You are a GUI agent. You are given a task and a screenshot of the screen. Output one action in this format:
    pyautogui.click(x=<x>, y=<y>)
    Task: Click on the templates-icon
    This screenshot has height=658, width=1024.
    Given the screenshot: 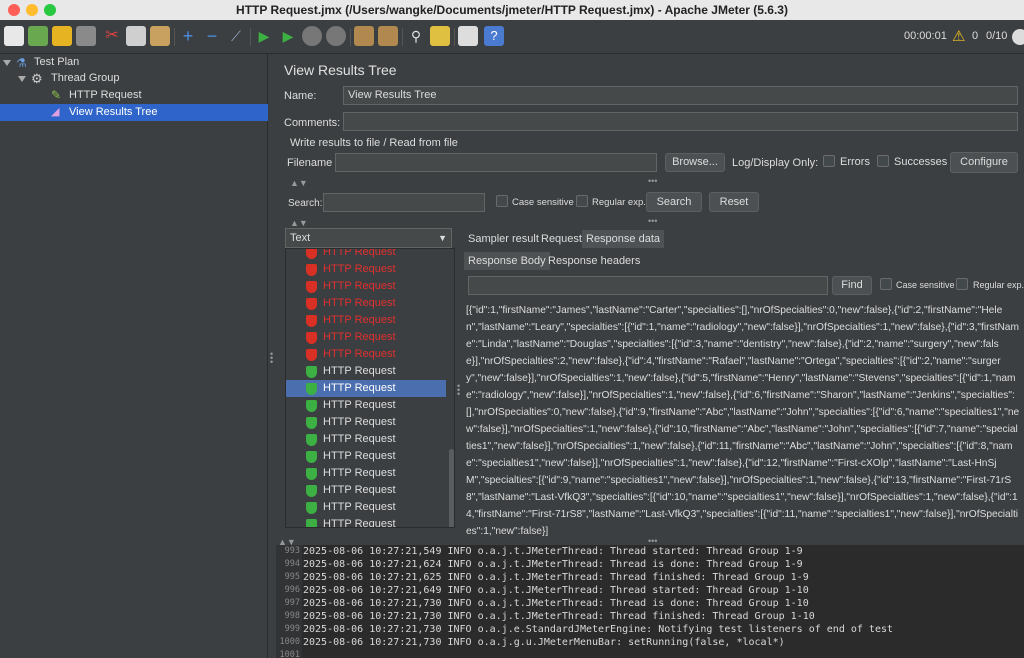 What is the action you would take?
    pyautogui.click(x=38, y=36)
    